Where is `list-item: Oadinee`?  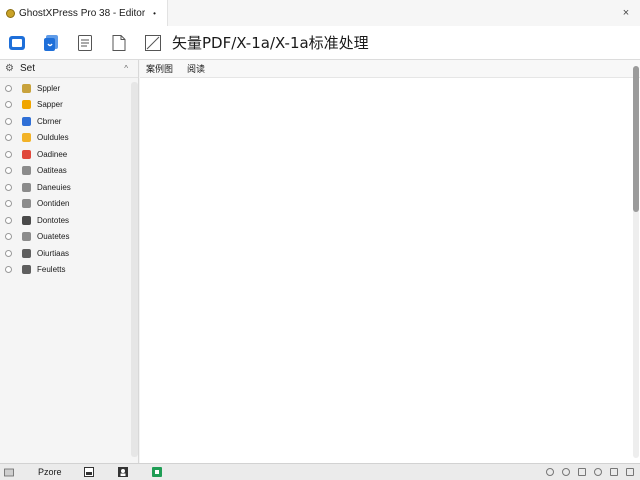
list-item: Oadinee is located at coordinates (69, 154).